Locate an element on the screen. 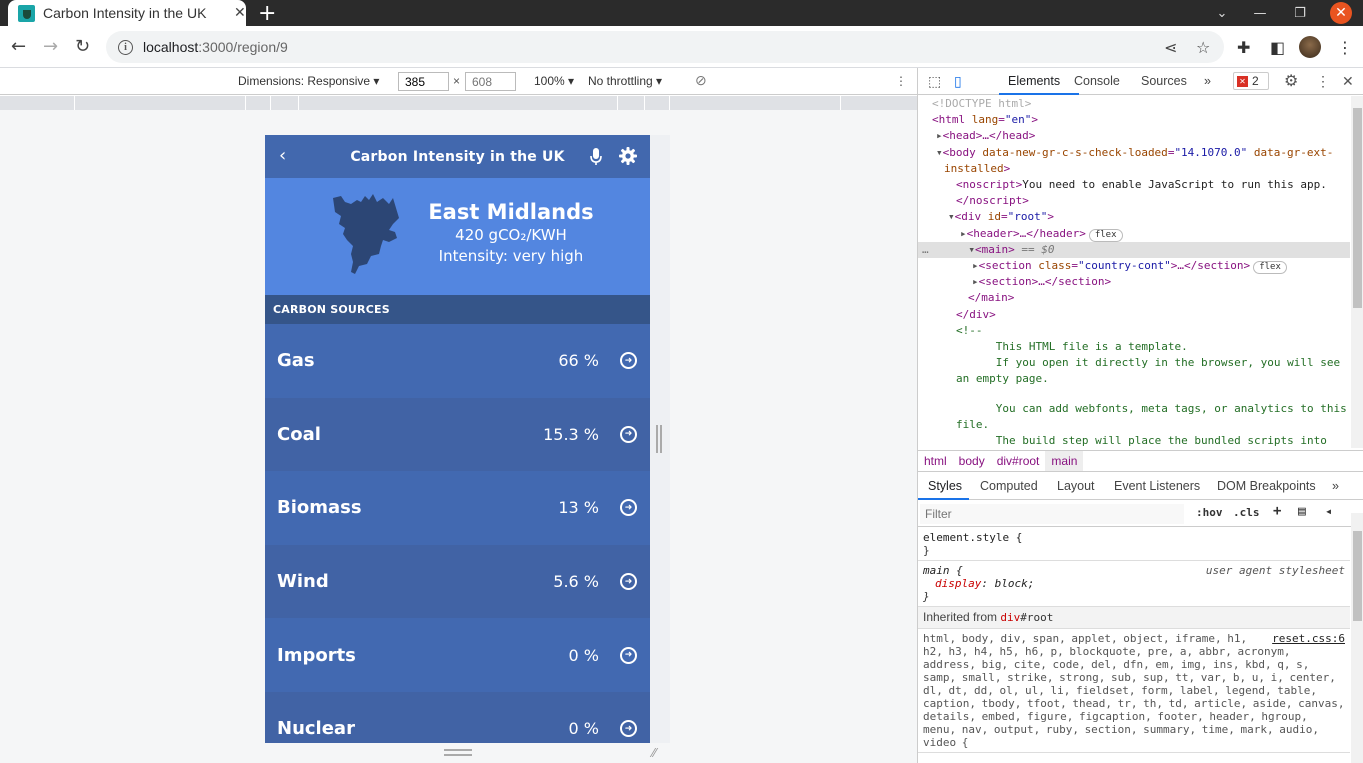 The image size is (1363, 763). hov-toggle: :hov is located at coordinates (1209, 512).